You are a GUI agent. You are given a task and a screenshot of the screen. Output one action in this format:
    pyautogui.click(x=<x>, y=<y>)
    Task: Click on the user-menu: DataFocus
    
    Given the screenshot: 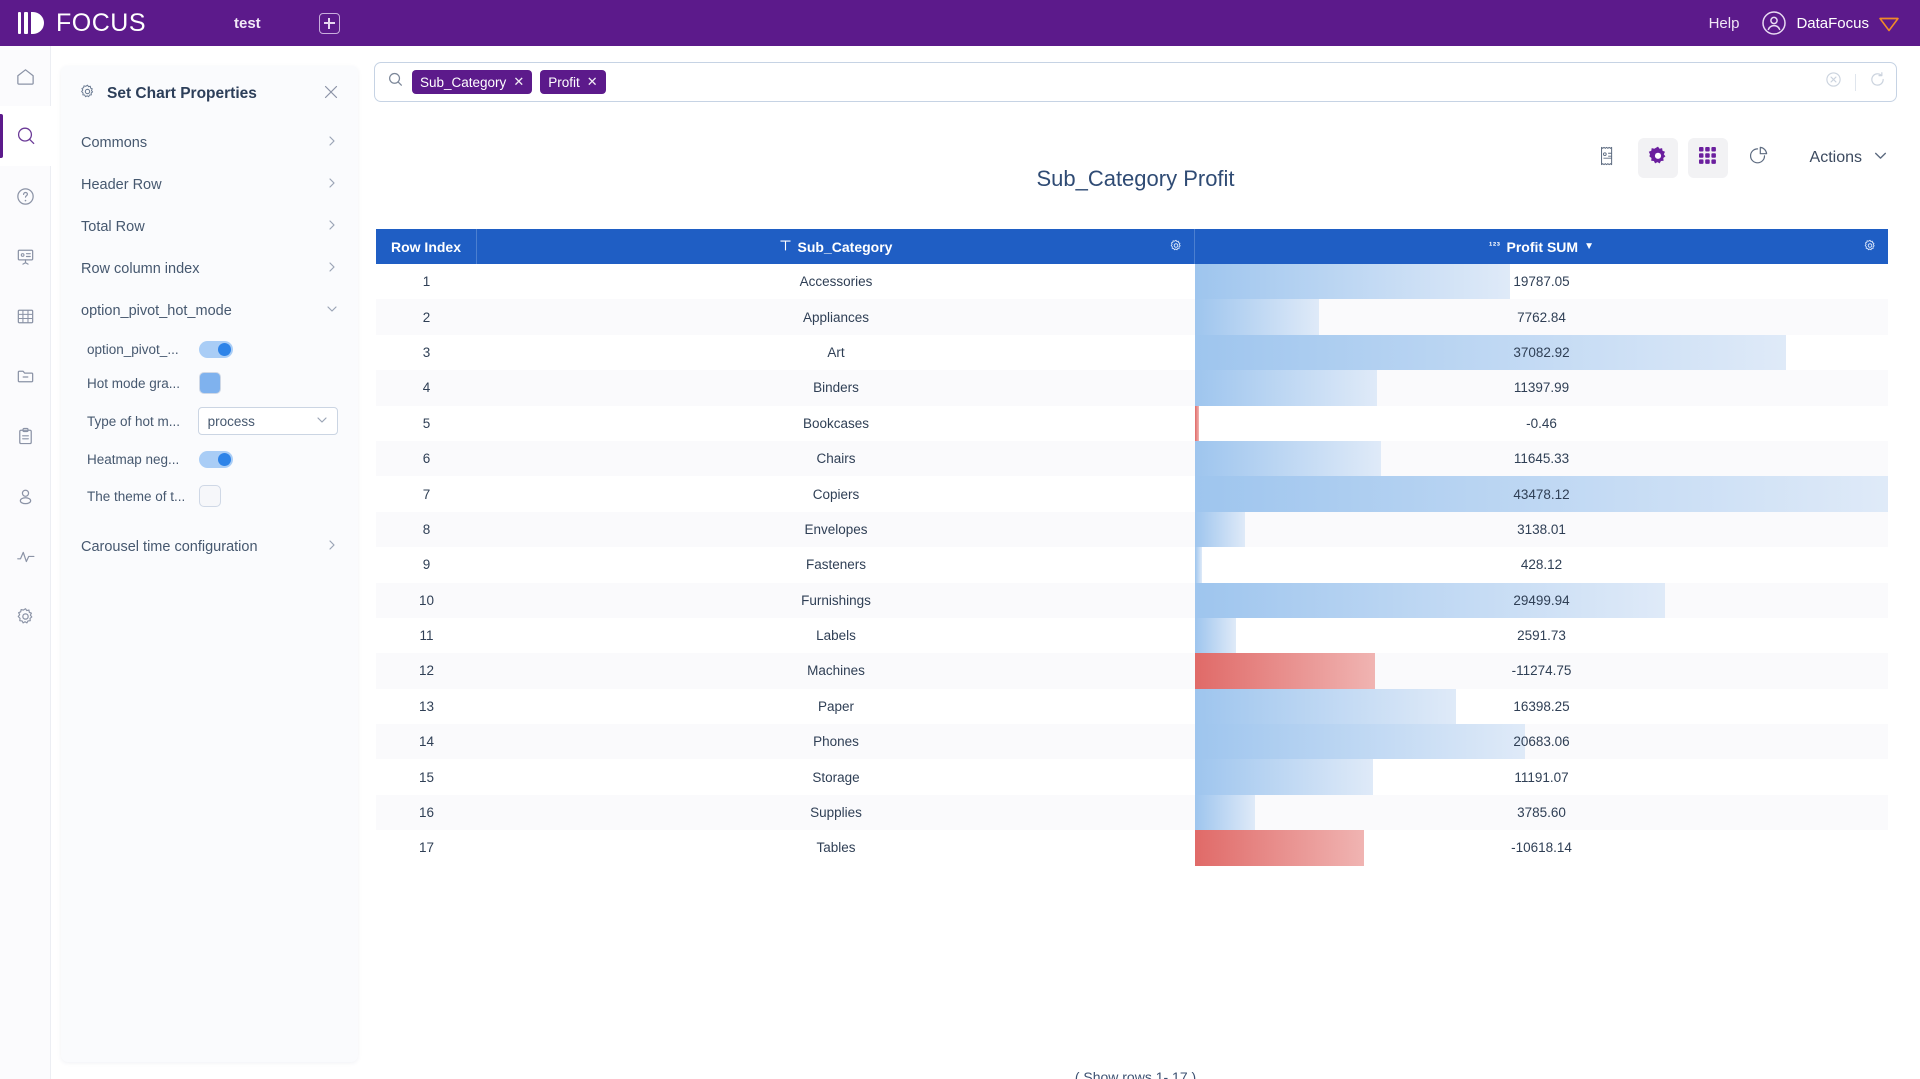 What is the action you would take?
    pyautogui.click(x=1830, y=23)
    